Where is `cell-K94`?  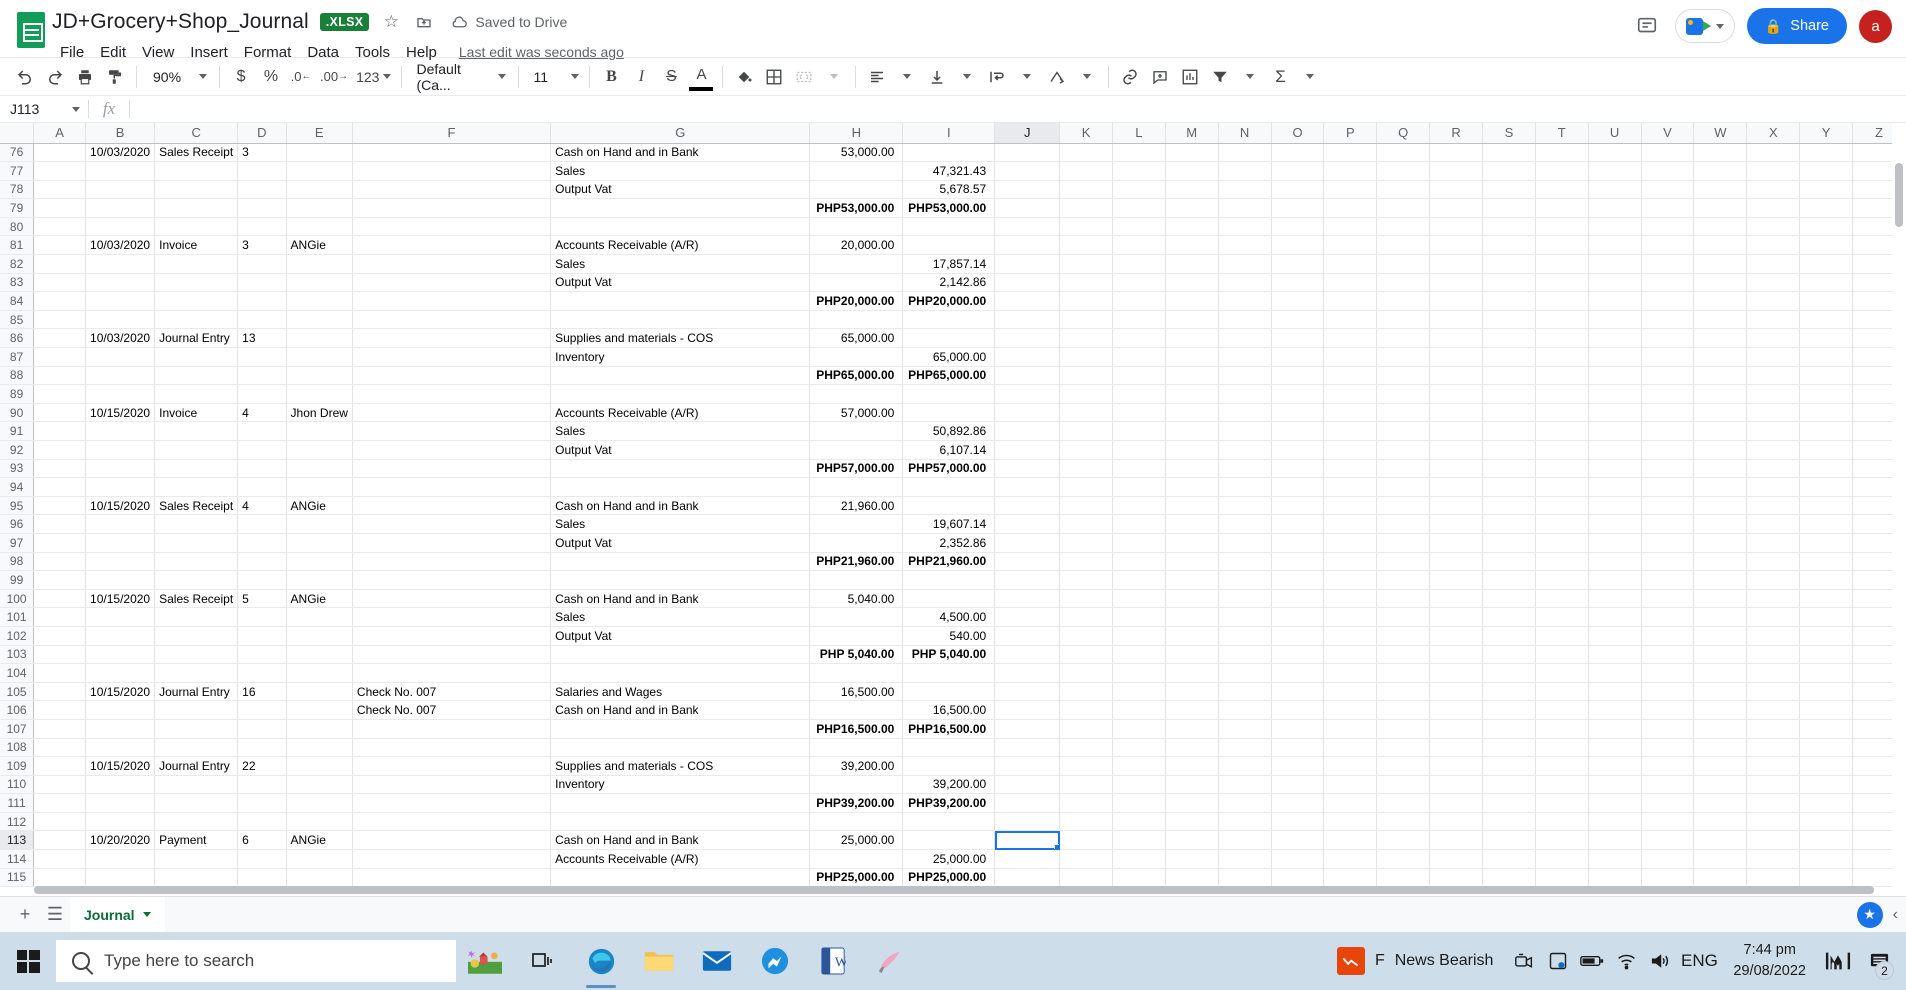 cell-K94 is located at coordinates (1086, 487).